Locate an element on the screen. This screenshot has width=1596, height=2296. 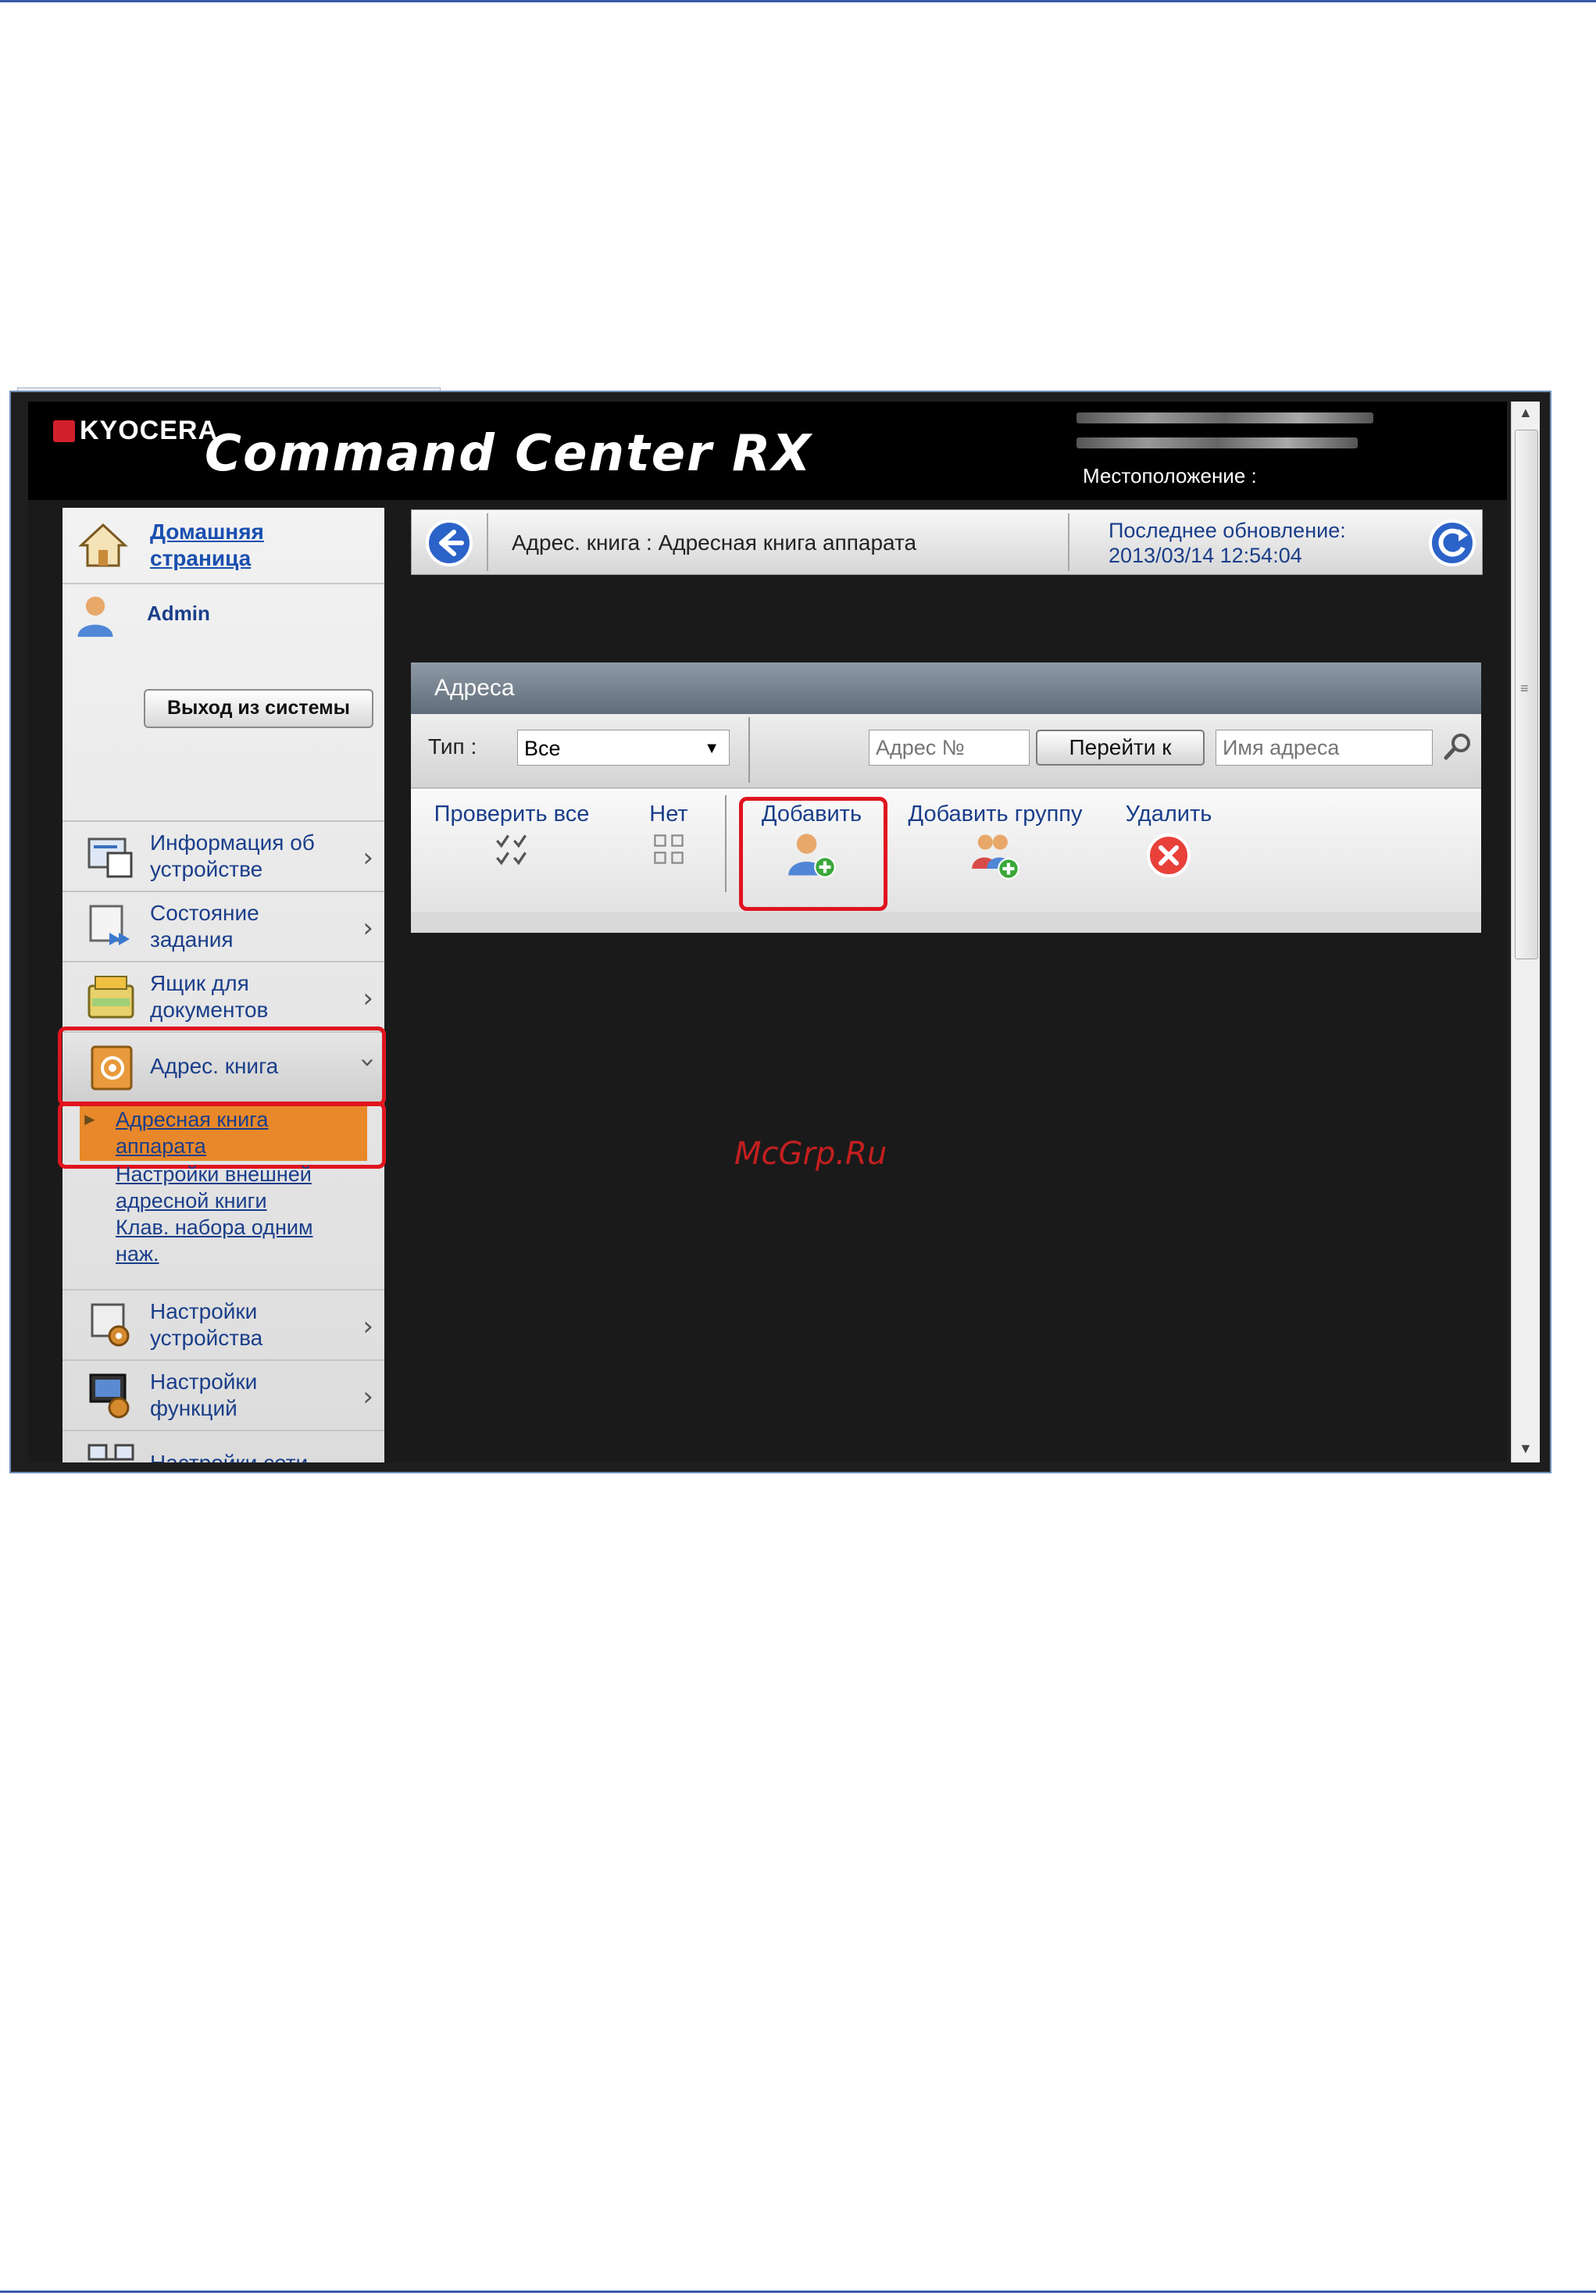
chevron-down-icon: ▼ is located at coordinates (711, 748).